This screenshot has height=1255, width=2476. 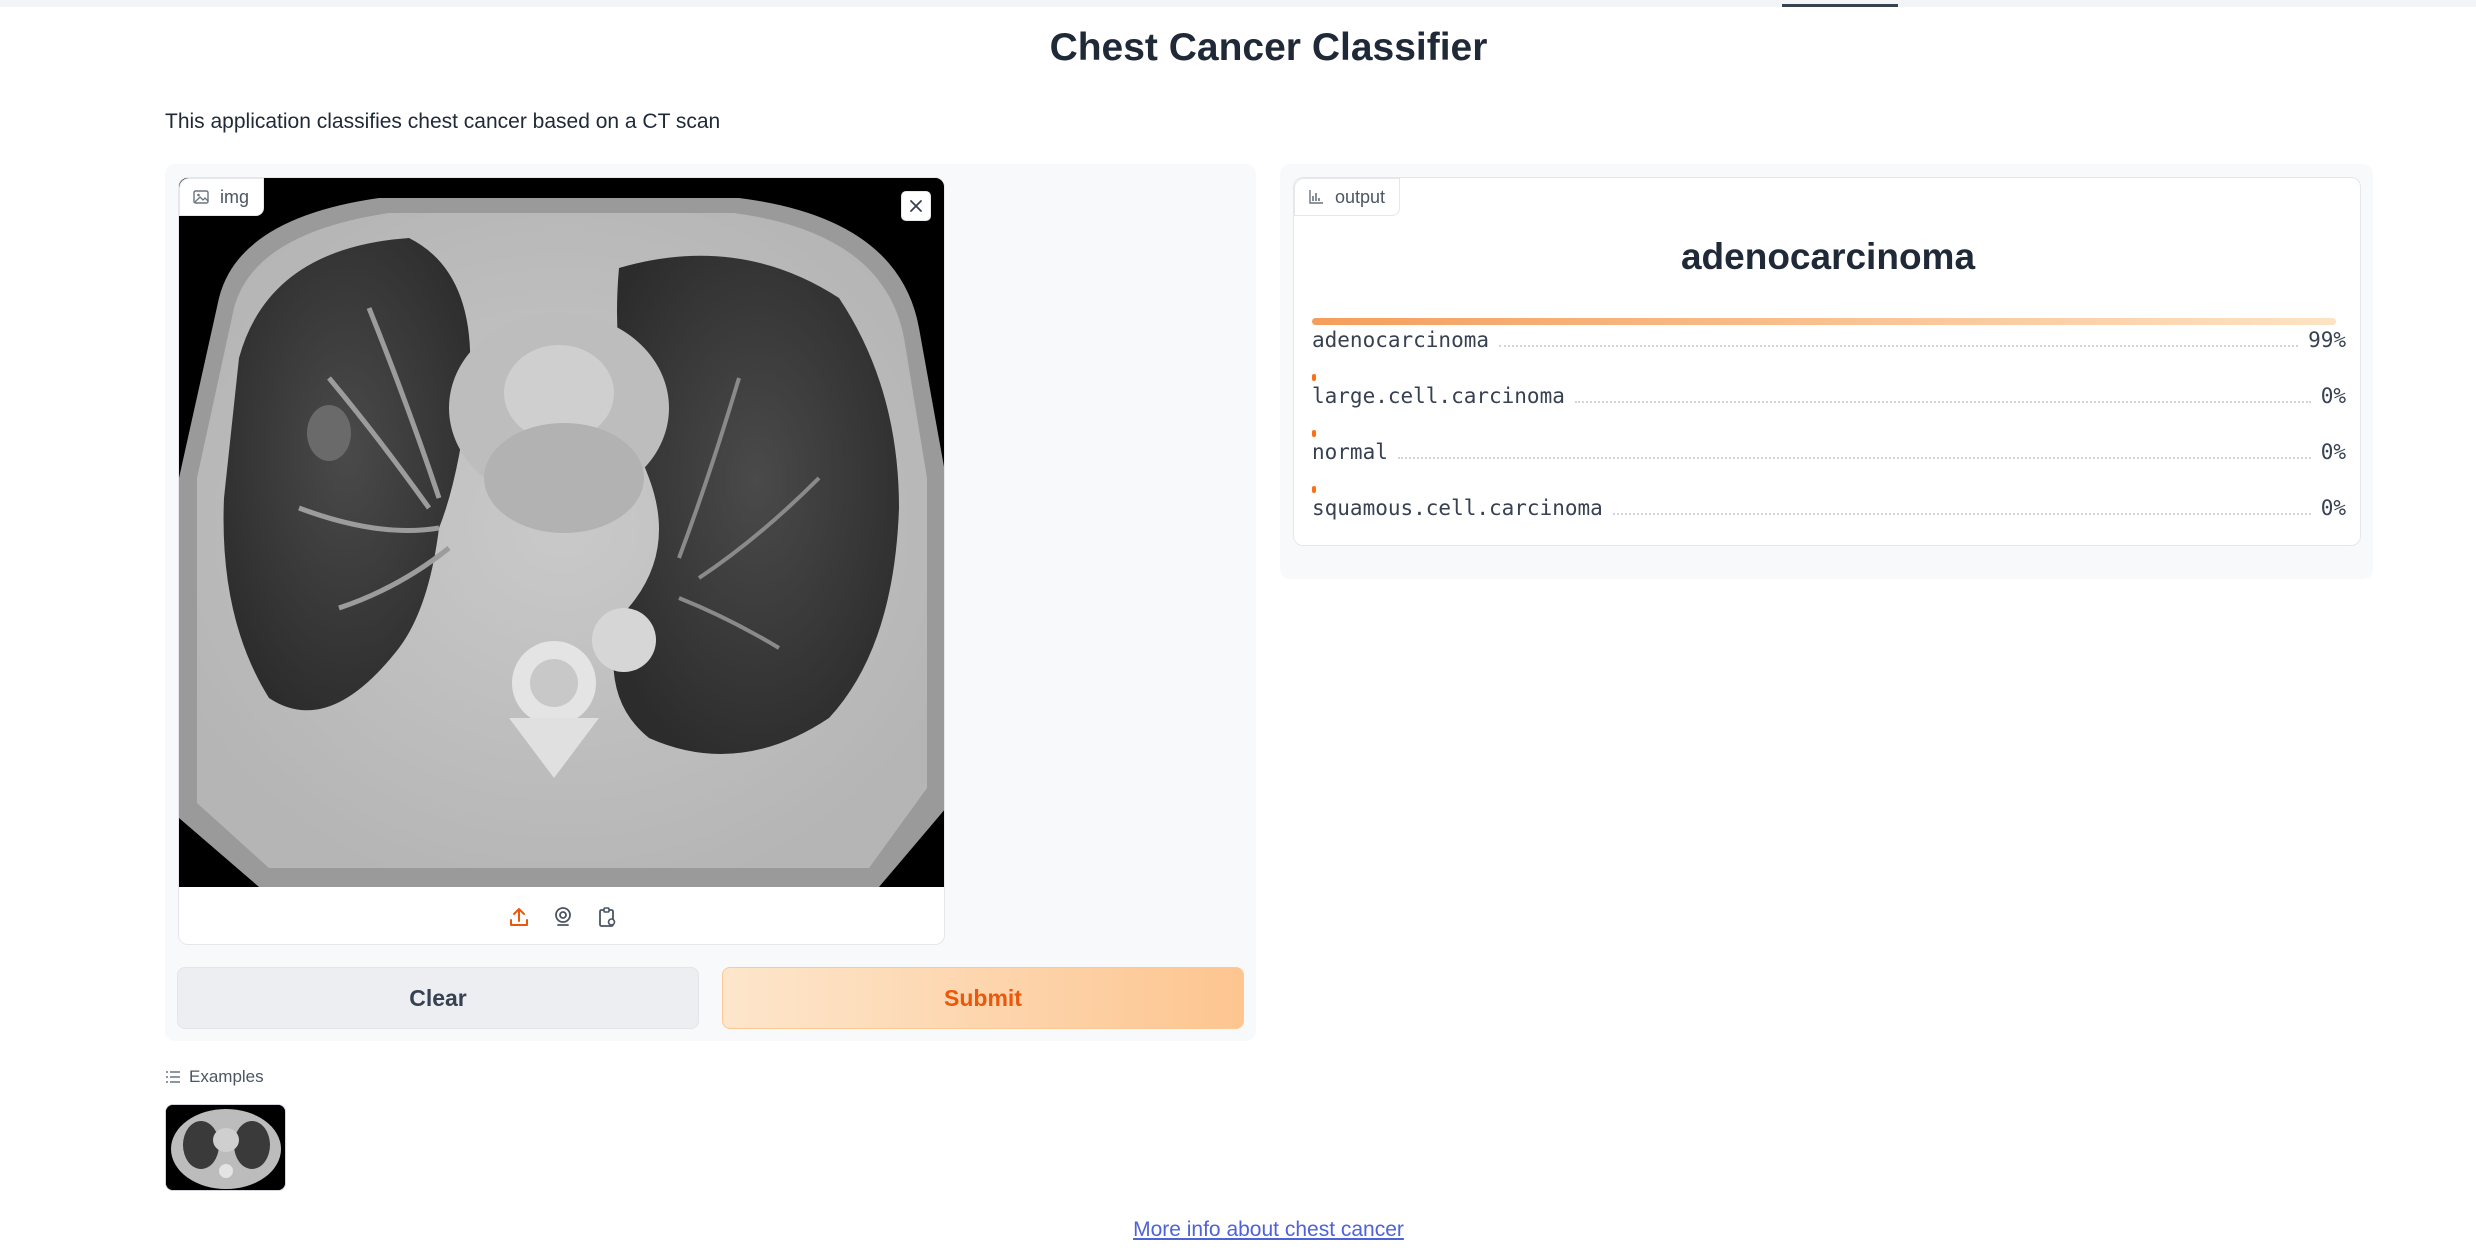 What do you see at coordinates (201, 197) in the screenshot?
I see `image-icon` at bounding box center [201, 197].